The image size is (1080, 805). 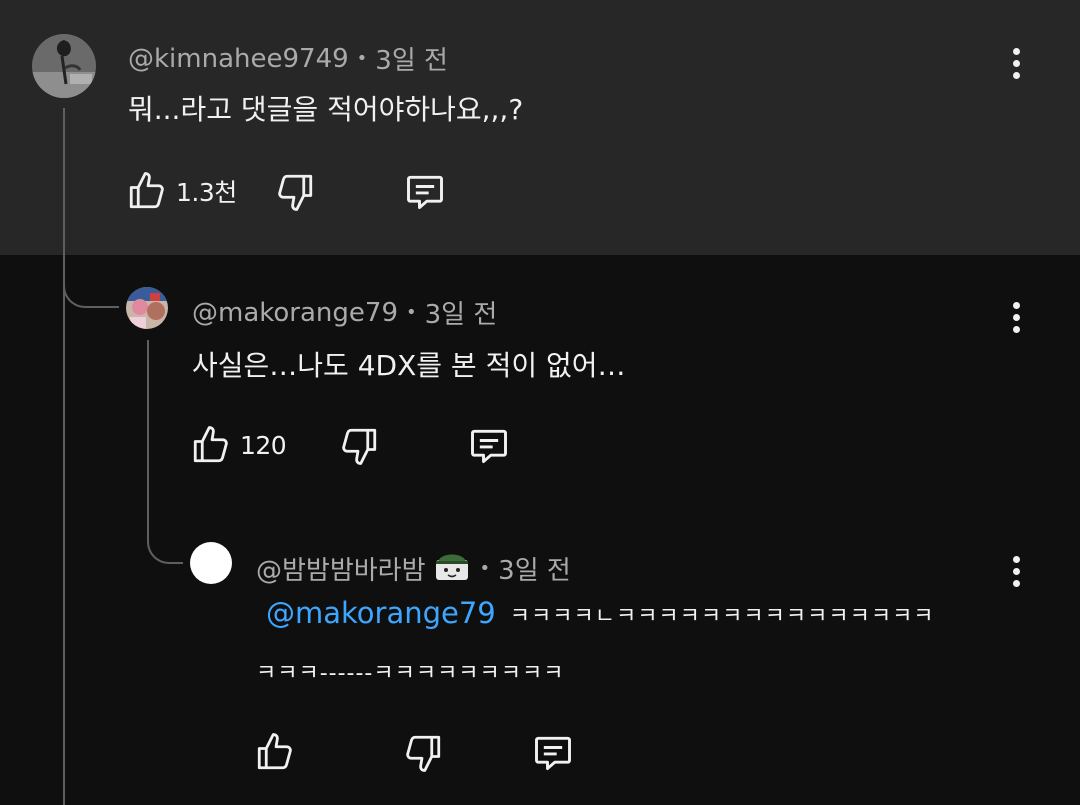 I want to click on like-count: 120, so click(x=263, y=445).